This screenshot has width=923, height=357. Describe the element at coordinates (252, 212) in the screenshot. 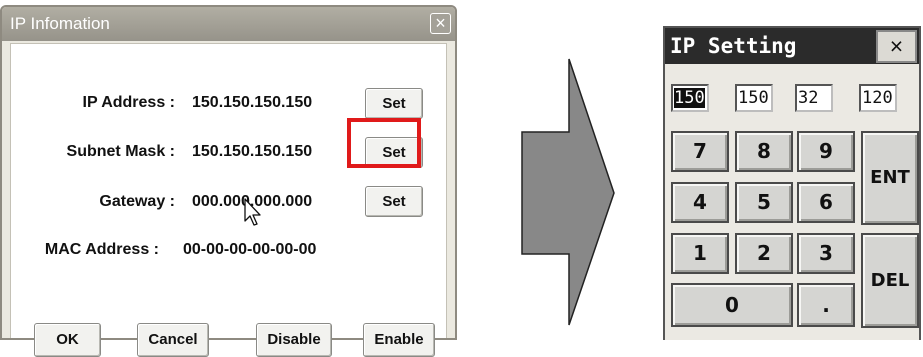

I see `mouse-pointer-icon` at that location.